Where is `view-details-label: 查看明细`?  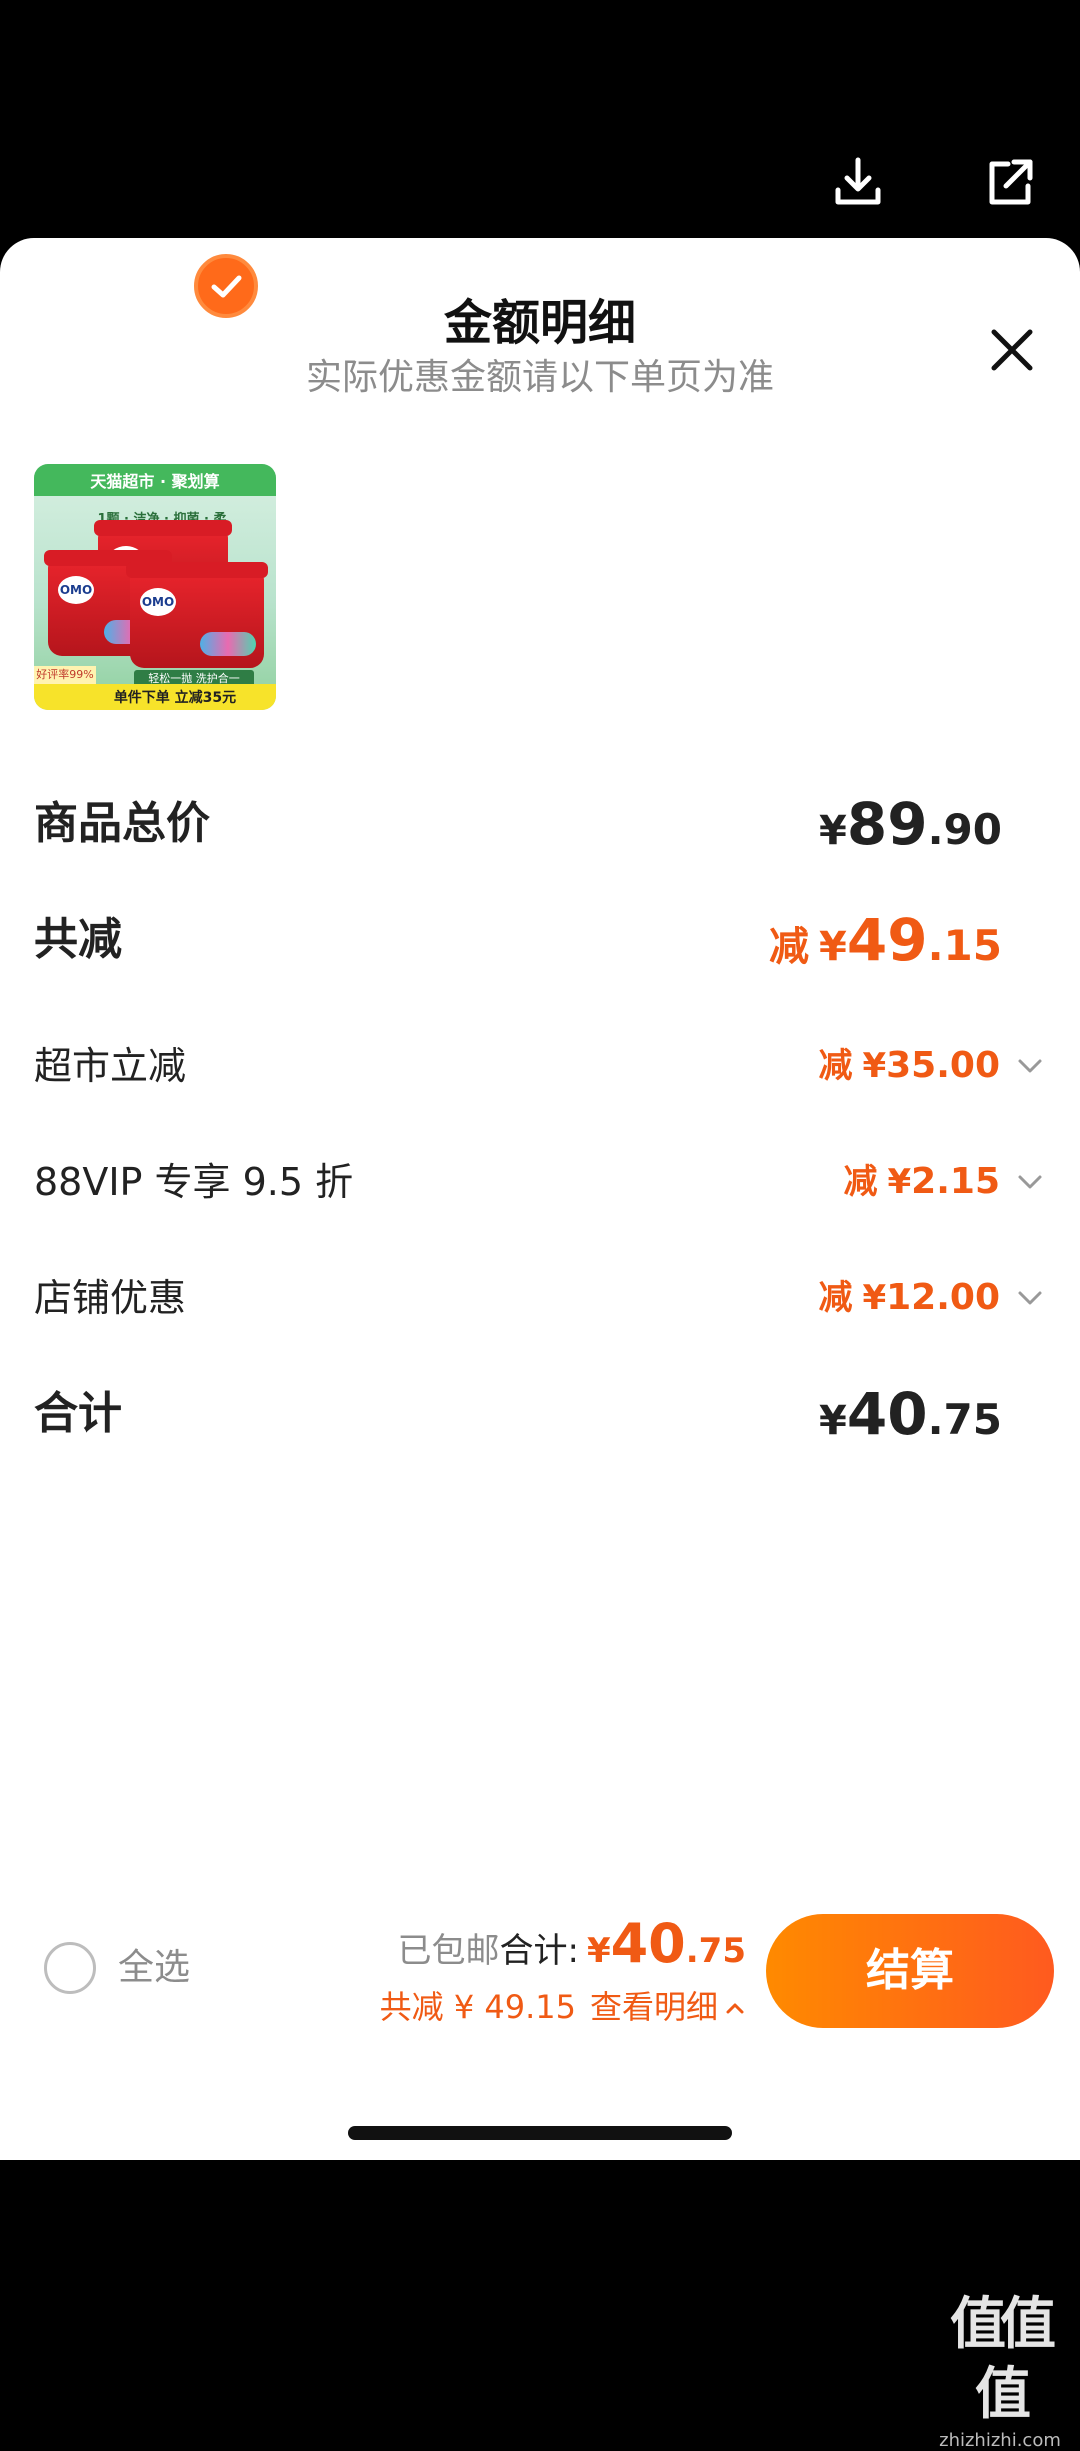 view-details-label: 查看明细 is located at coordinates (653, 2007).